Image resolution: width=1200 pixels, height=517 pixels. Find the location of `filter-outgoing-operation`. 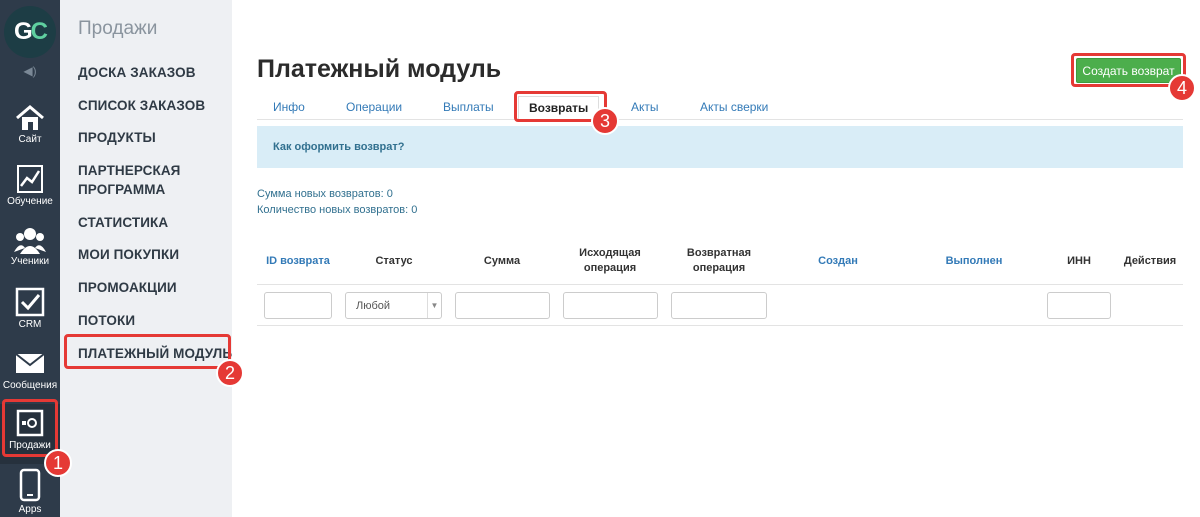

filter-outgoing-operation is located at coordinates (610, 305).